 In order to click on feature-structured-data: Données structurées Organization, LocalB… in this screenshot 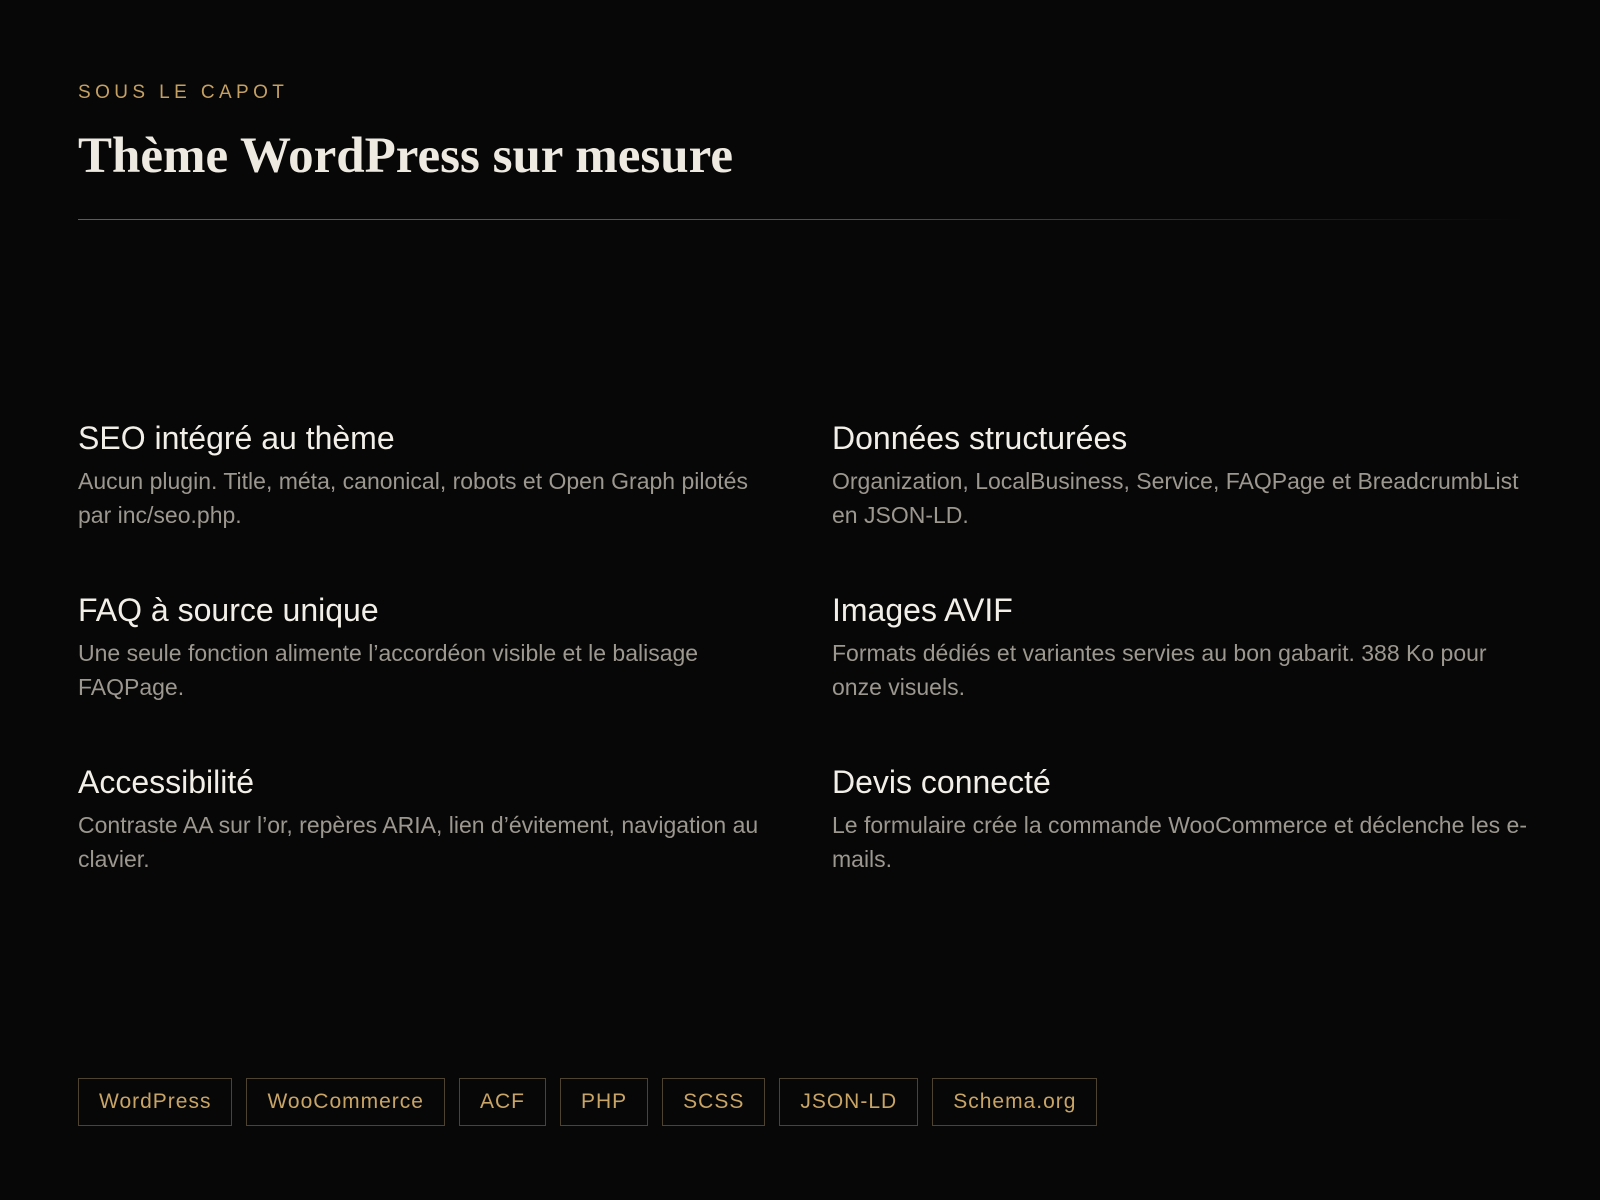, I will do `click(1182, 502)`.